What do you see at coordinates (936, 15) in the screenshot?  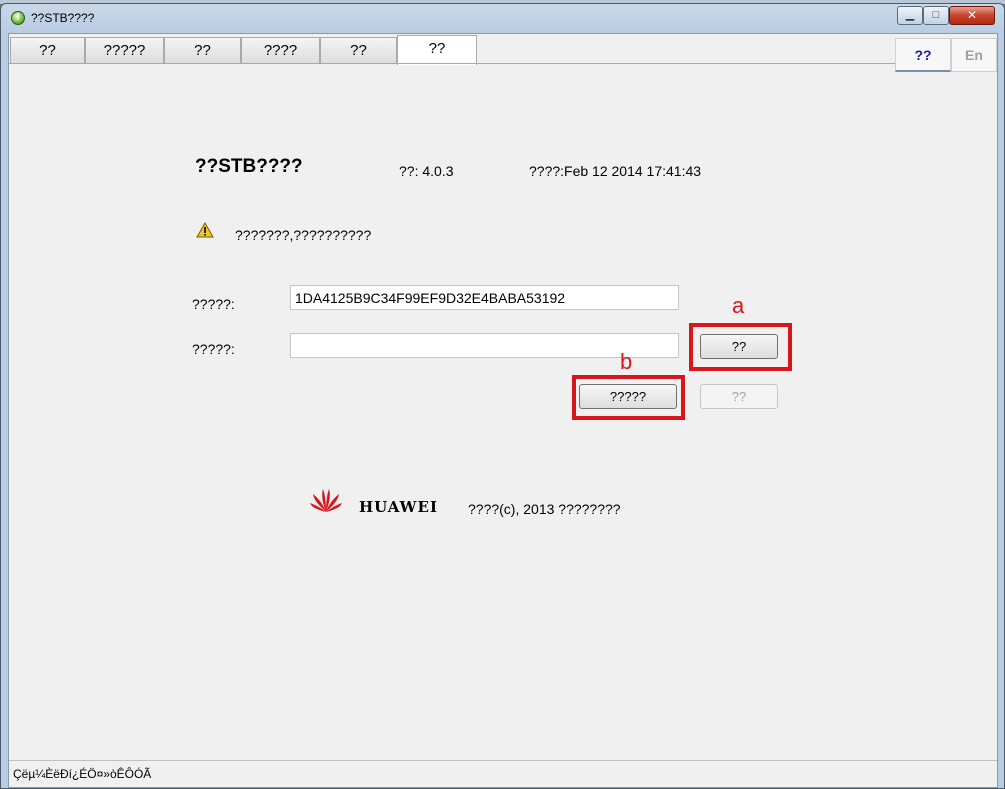 I see `maximize-button: □` at bounding box center [936, 15].